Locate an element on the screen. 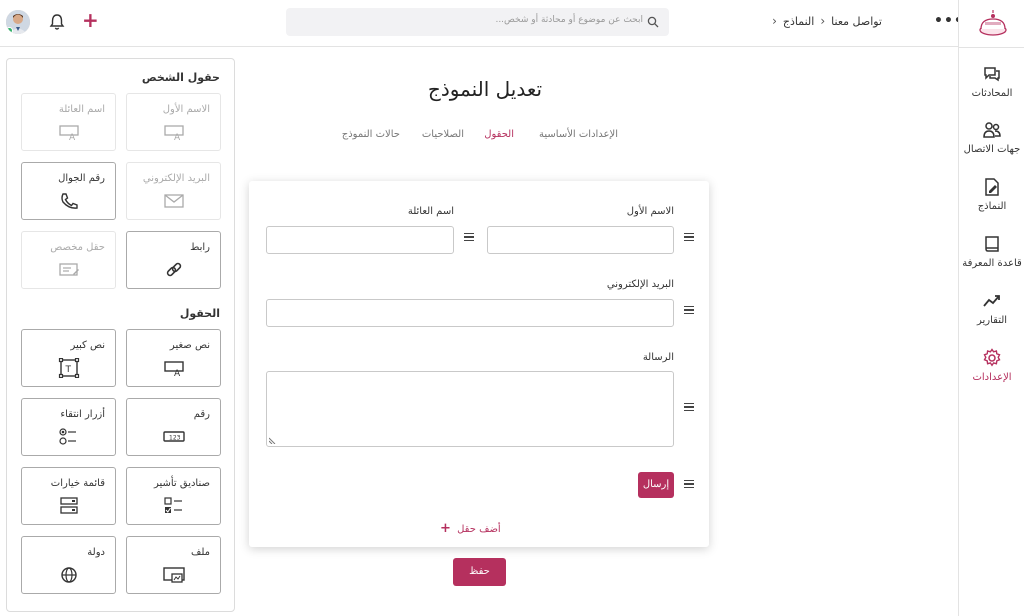 Image resolution: width=1024 pixels, height=616 pixels. field-tile-radio: أزرار انتقاء is located at coordinates (68, 427).